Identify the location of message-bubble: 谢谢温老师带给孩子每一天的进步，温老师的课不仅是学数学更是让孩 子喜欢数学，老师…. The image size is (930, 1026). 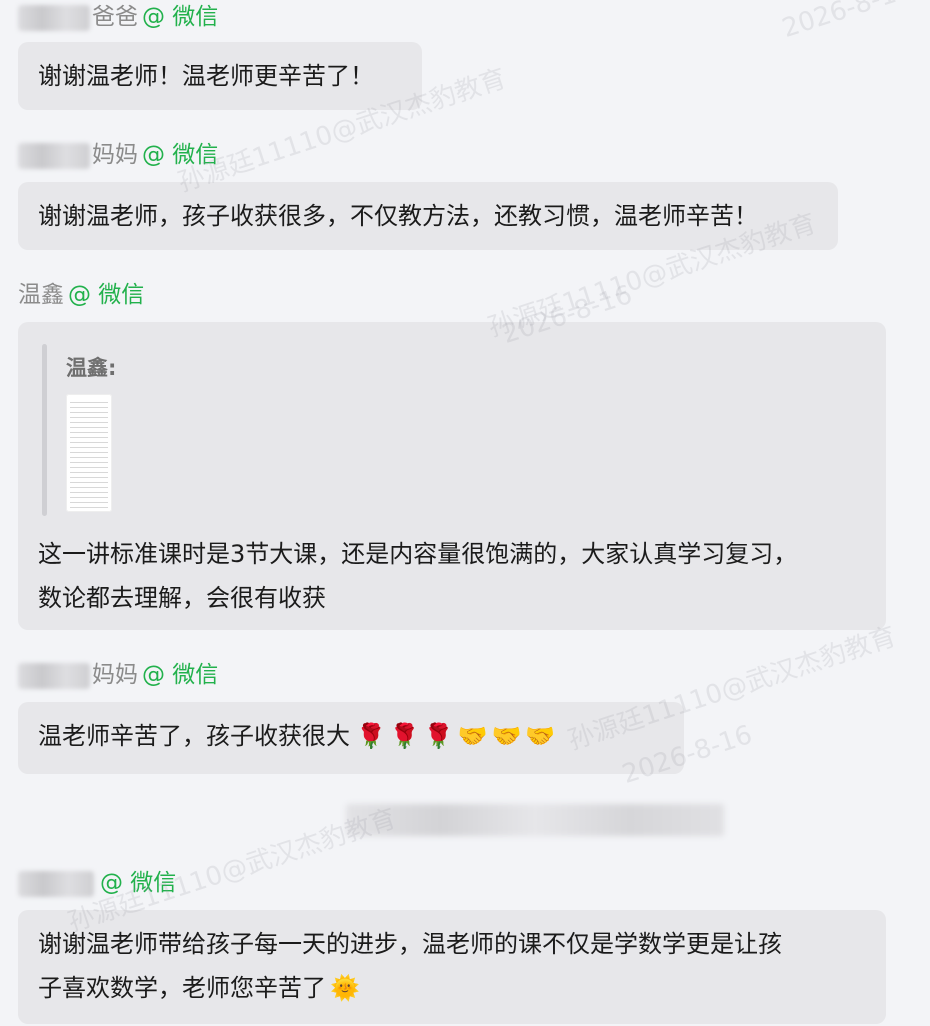
(452, 967).